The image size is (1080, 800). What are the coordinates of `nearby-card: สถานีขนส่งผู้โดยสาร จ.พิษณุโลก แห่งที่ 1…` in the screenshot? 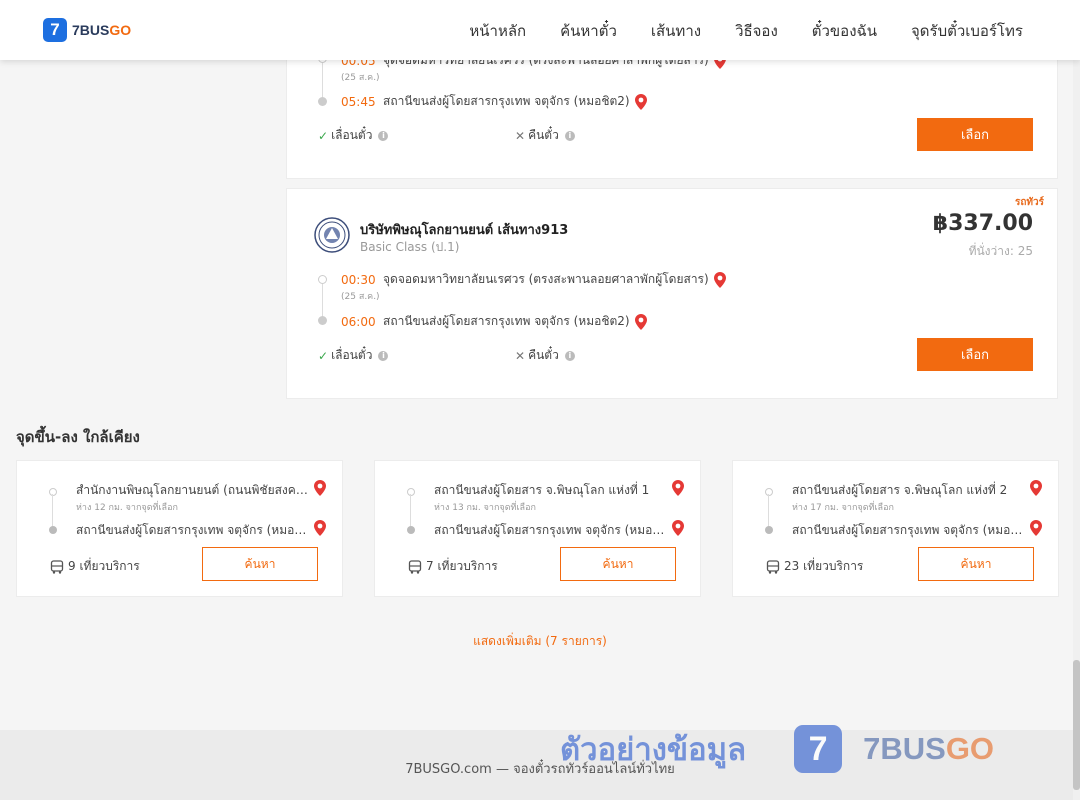 It's located at (537, 528).